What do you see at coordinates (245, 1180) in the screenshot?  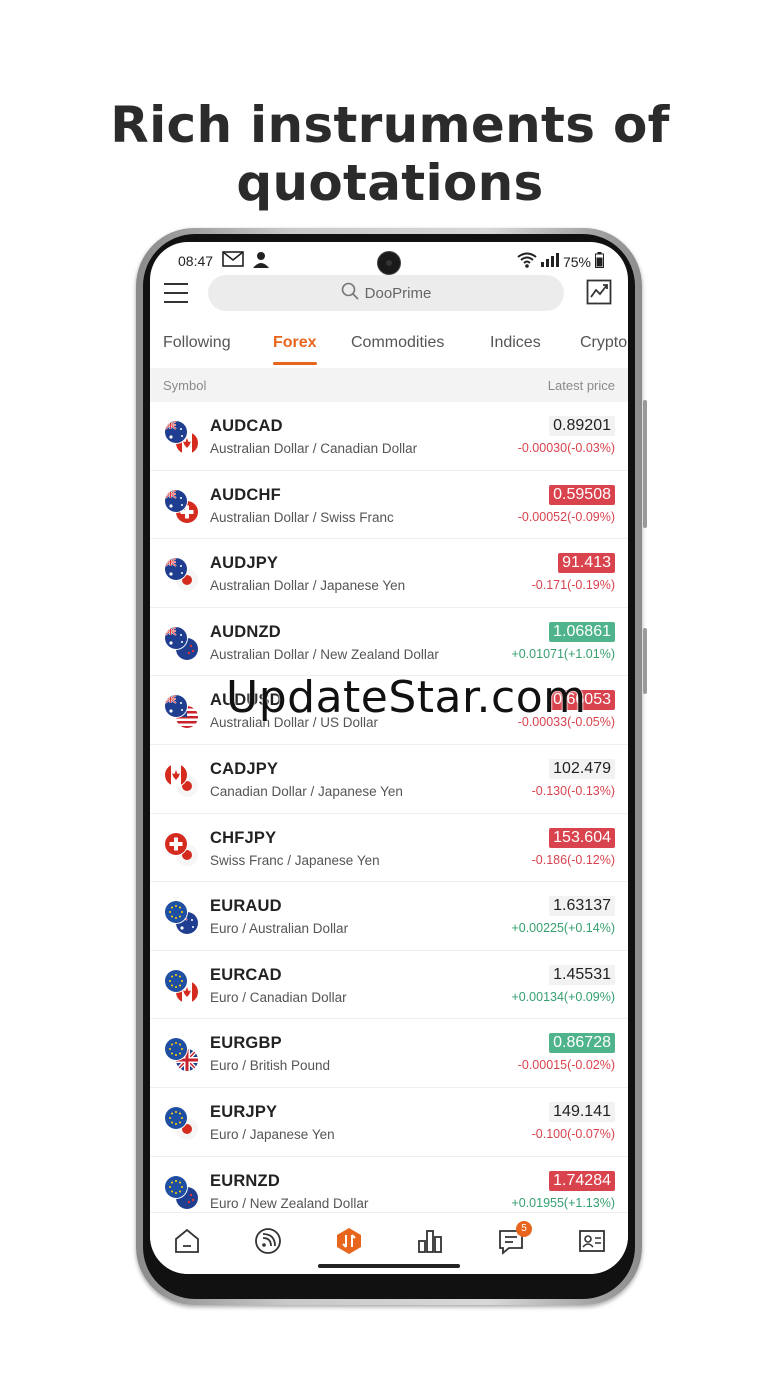 I see `quote-symbol: EURNZD` at bounding box center [245, 1180].